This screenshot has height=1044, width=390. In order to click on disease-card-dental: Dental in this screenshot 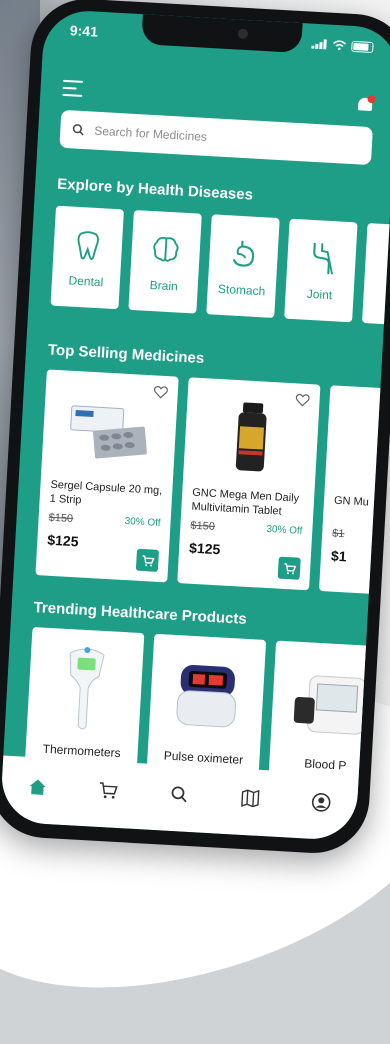, I will do `click(87, 257)`.